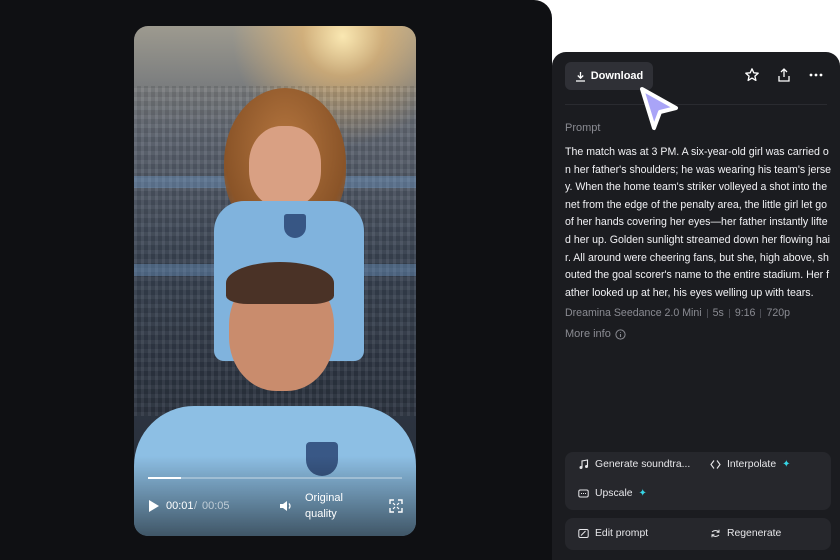 The width and height of the screenshot is (840, 560). What do you see at coordinates (295, 226) in the screenshot?
I see `jersey-crest` at bounding box center [295, 226].